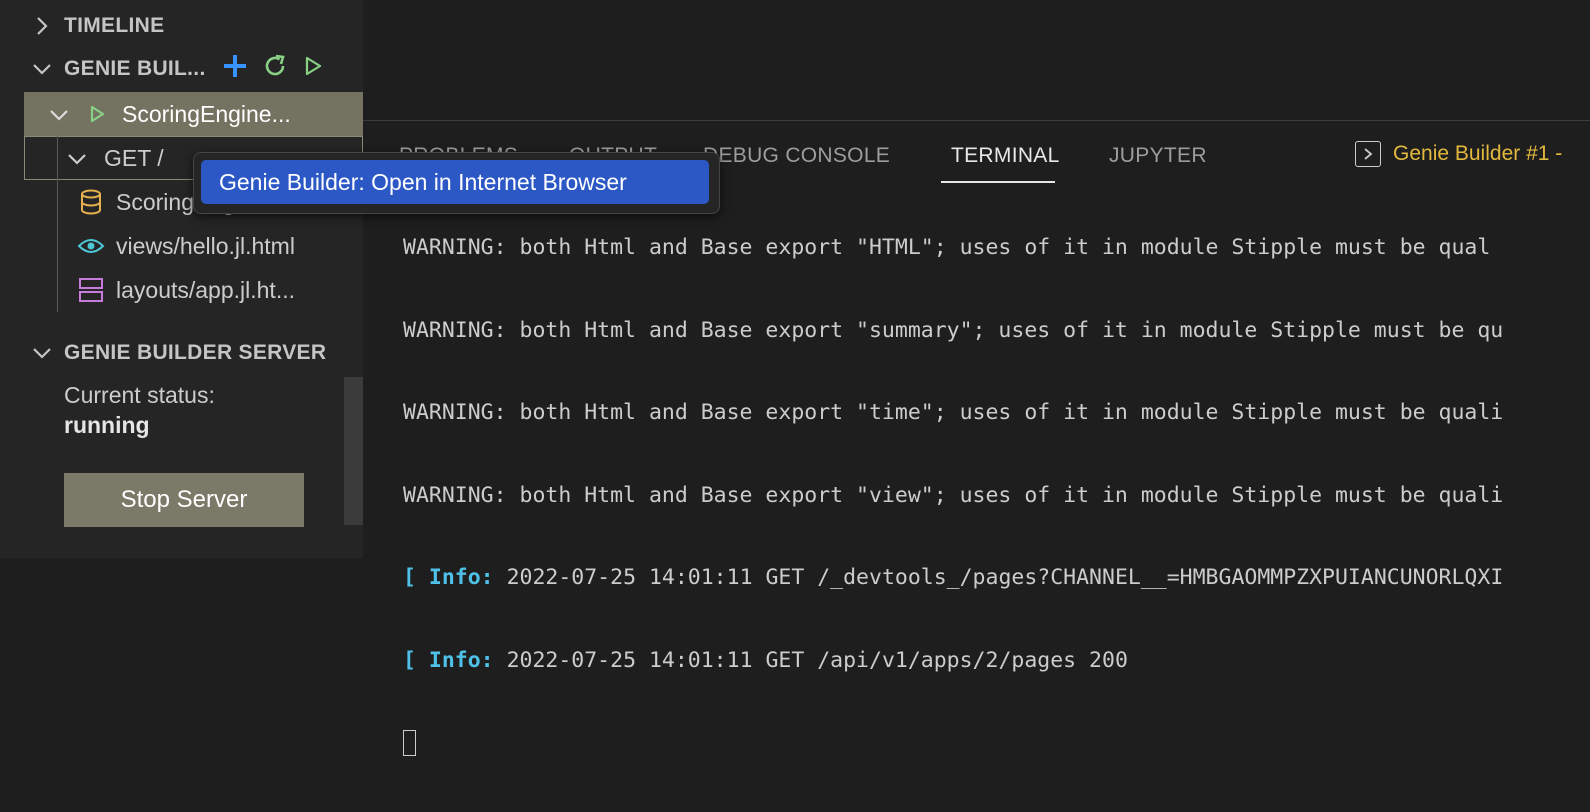 This screenshot has width=1590, height=812. I want to click on server-section-title: GENIE BUILDER SERVER, so click(195, 352).